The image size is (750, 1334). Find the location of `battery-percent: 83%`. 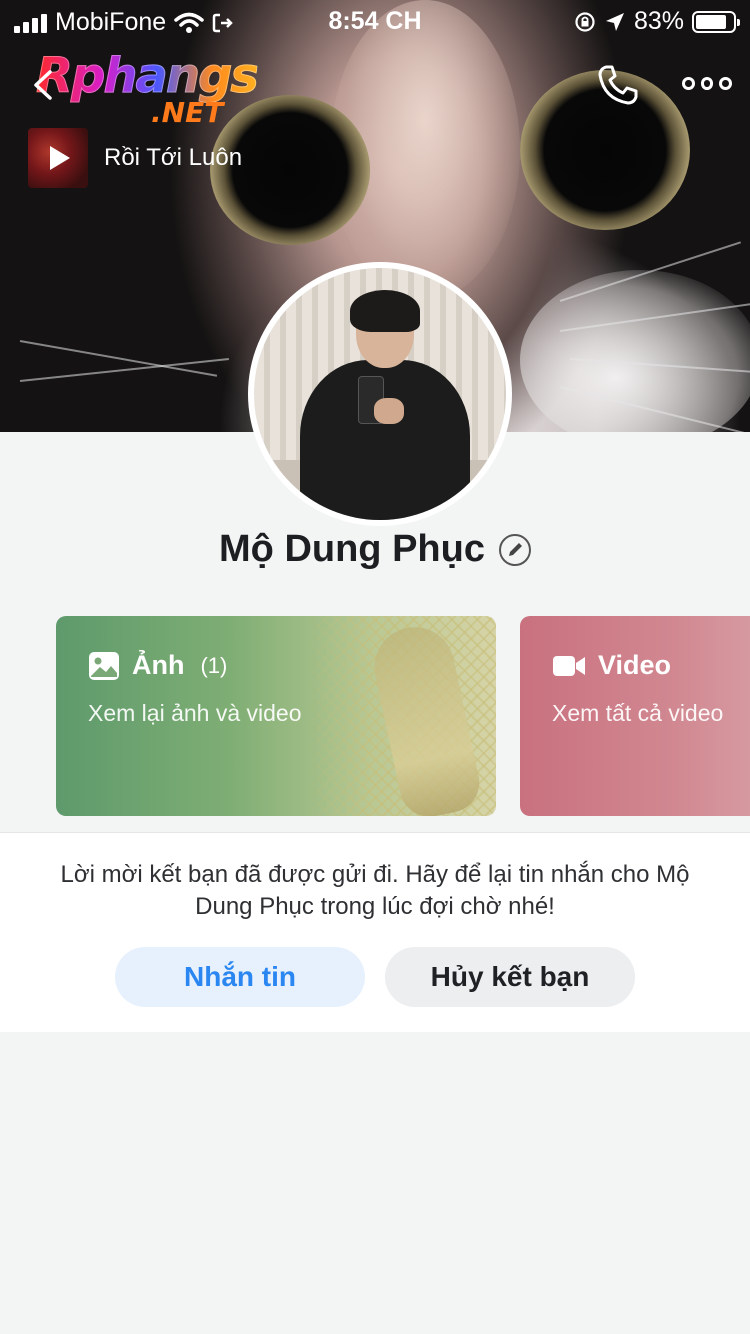

battery-percent: 83% is located at coordinates (658, 21).